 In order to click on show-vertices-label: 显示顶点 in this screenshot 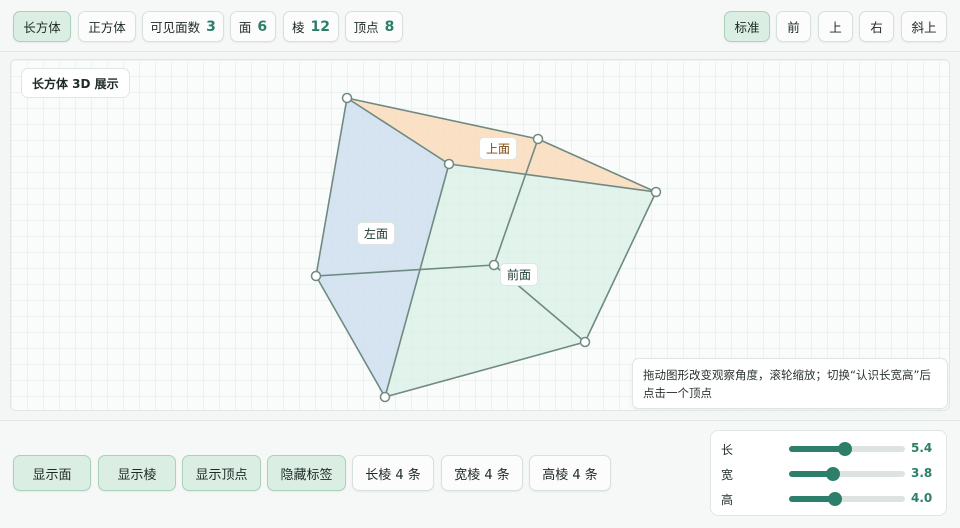, I will do `click(221, 475)`.